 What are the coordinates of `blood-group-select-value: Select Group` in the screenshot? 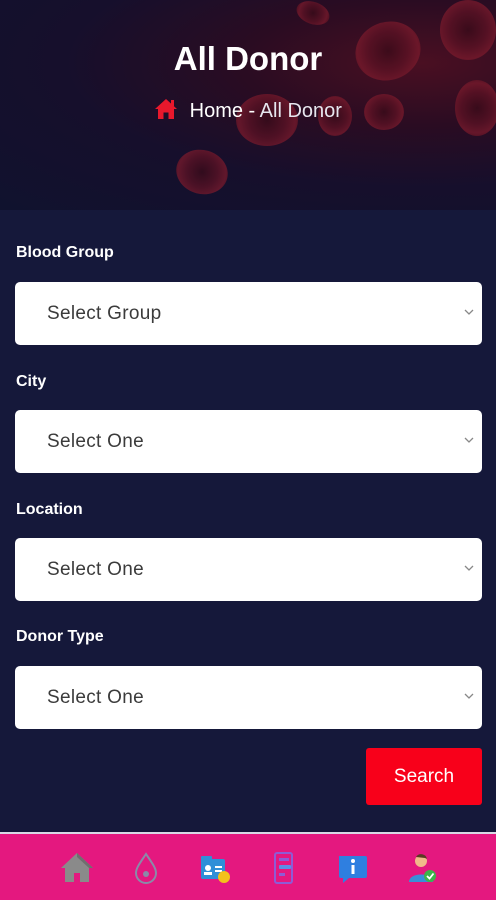 It's located at (104, 313).